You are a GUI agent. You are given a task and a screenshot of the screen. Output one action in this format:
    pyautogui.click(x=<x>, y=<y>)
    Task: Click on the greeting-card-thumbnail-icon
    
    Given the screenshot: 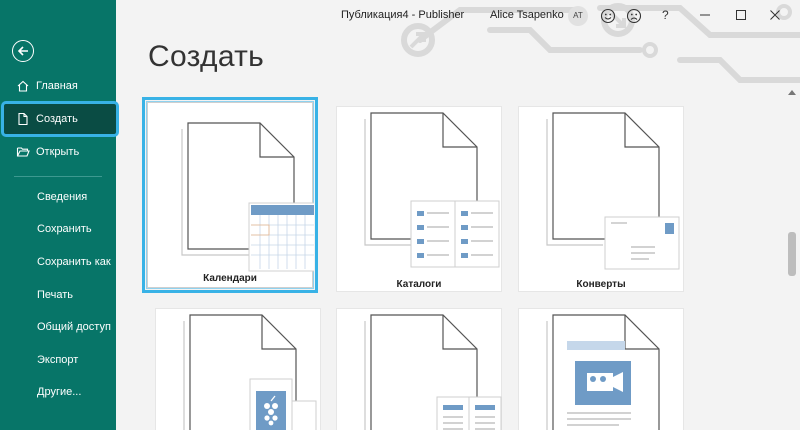 What is the action you would take?
    pyautogui.click(x=250, y=372)
    